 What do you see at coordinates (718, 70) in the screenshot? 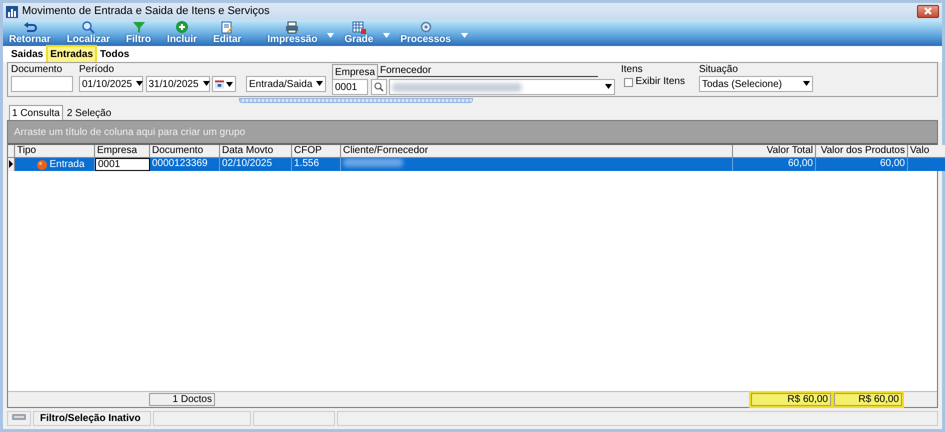
I see `field-label: Situação` at bounding box center [718, 70].